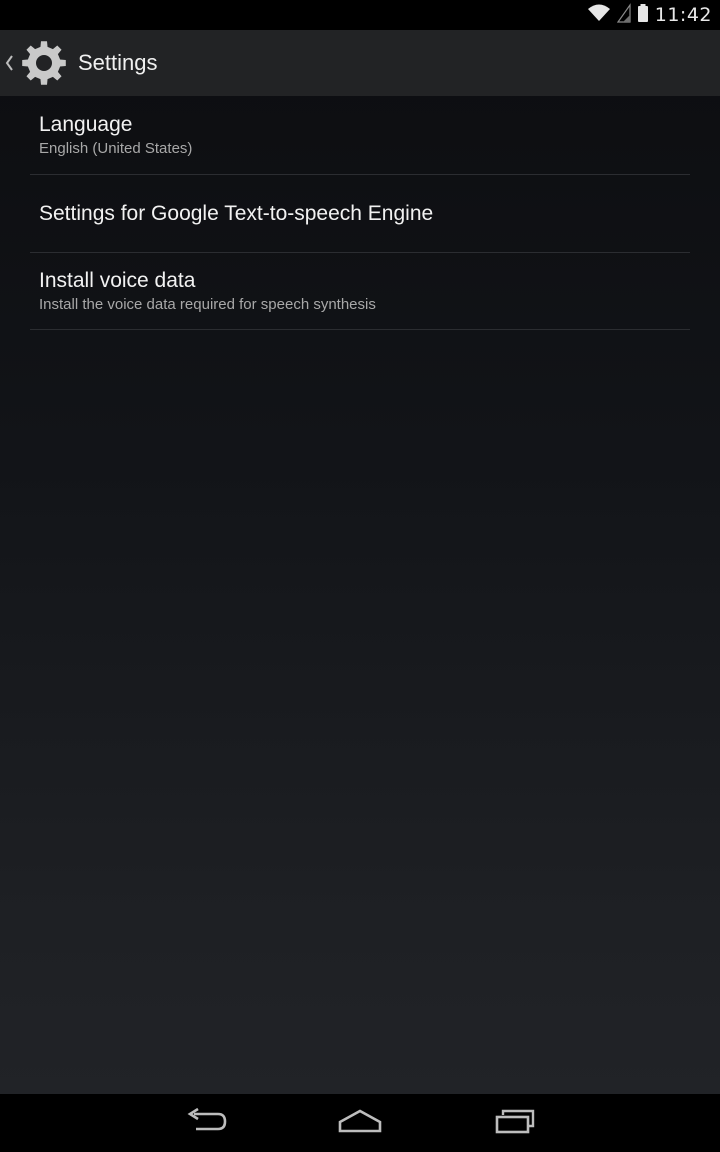  I want to click on preference-language: Language English (United States), so click(360, 135).